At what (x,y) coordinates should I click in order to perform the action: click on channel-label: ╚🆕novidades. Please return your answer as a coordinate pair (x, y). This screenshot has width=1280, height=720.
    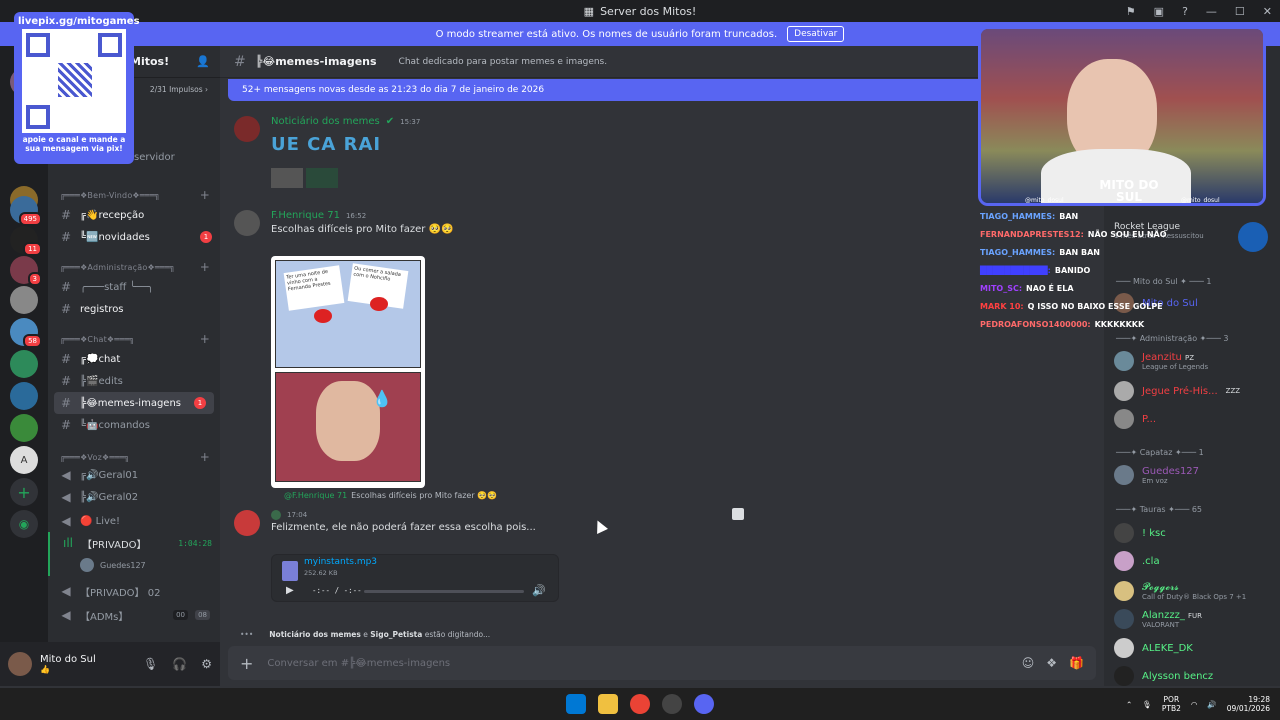
    Looking at the image, I should click on (115, 237).